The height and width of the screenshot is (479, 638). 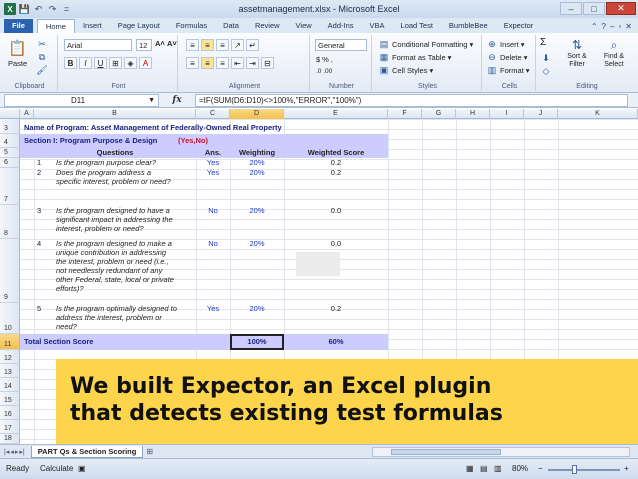 What do you see at coordinates (446, 452) in the screenshot?
I see `scrollbar-thumb` at bounding box center [446, 452].